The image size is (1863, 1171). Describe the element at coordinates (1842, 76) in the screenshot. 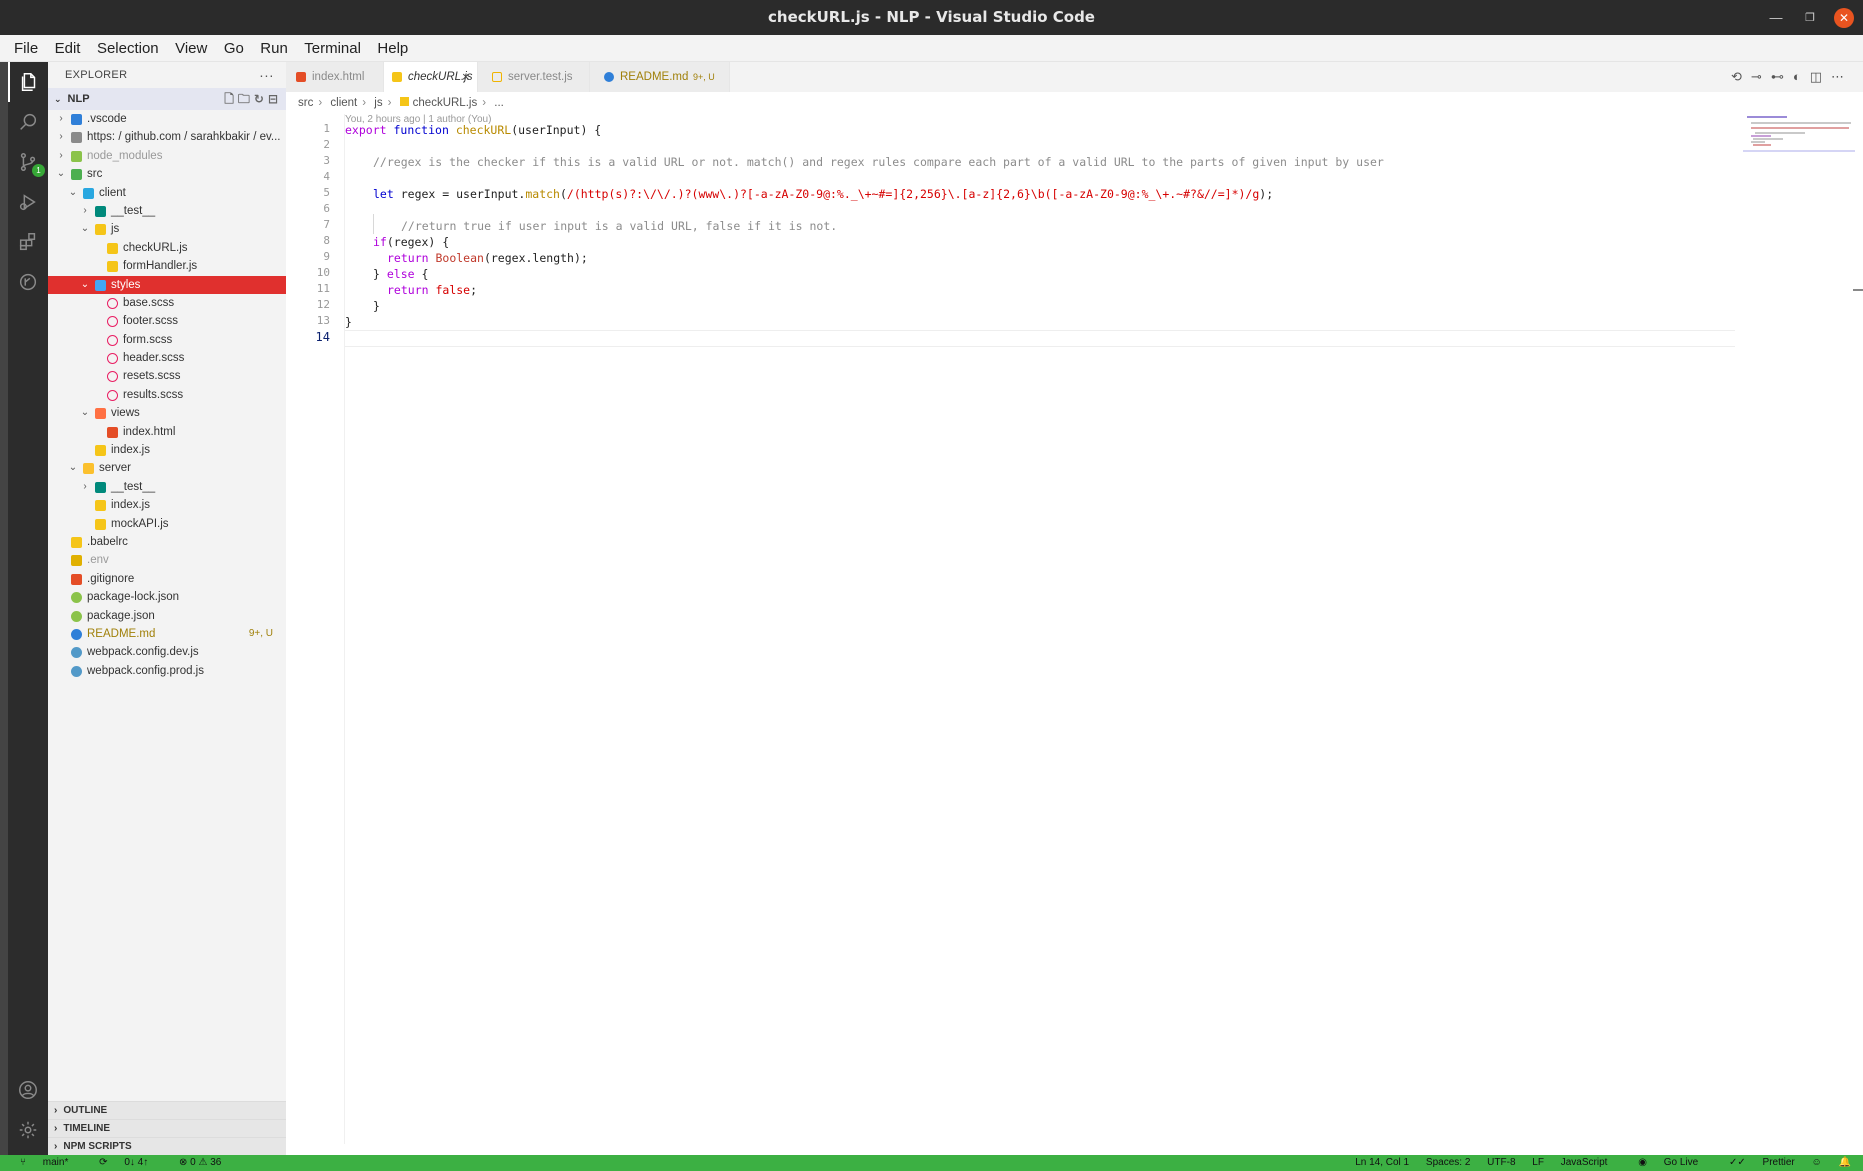

I see `more-actions-icon: ⋯` at that location.